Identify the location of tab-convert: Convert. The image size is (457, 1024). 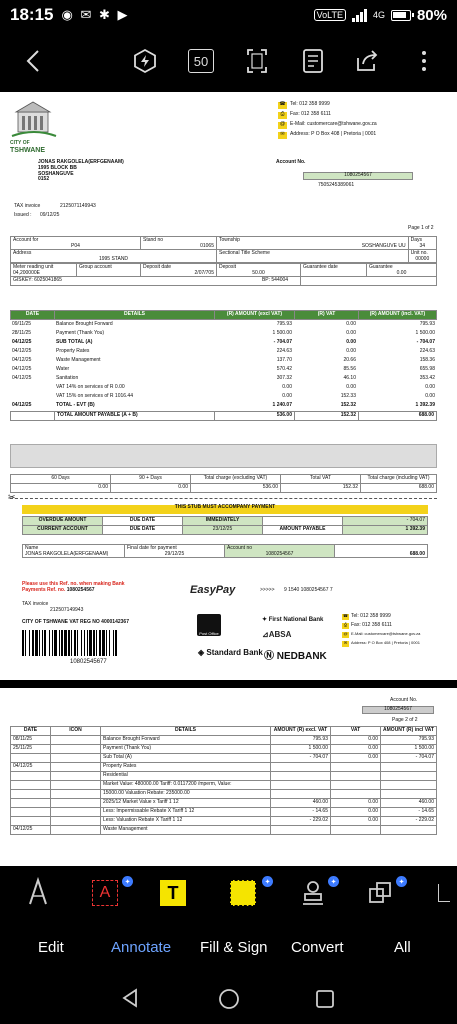
(317, 947).